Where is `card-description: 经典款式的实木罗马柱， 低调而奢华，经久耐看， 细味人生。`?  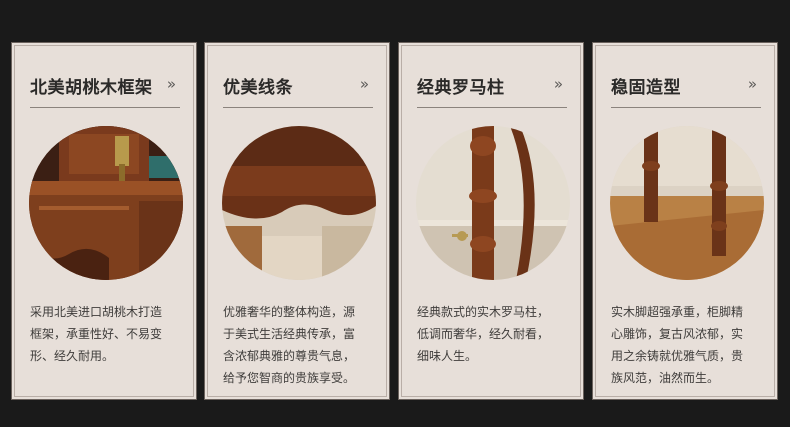 card-description: 经典款式的实木罗马柱， 低调而奢华，经久耐看， 细味人生。 is located at coordinates (494, 334).